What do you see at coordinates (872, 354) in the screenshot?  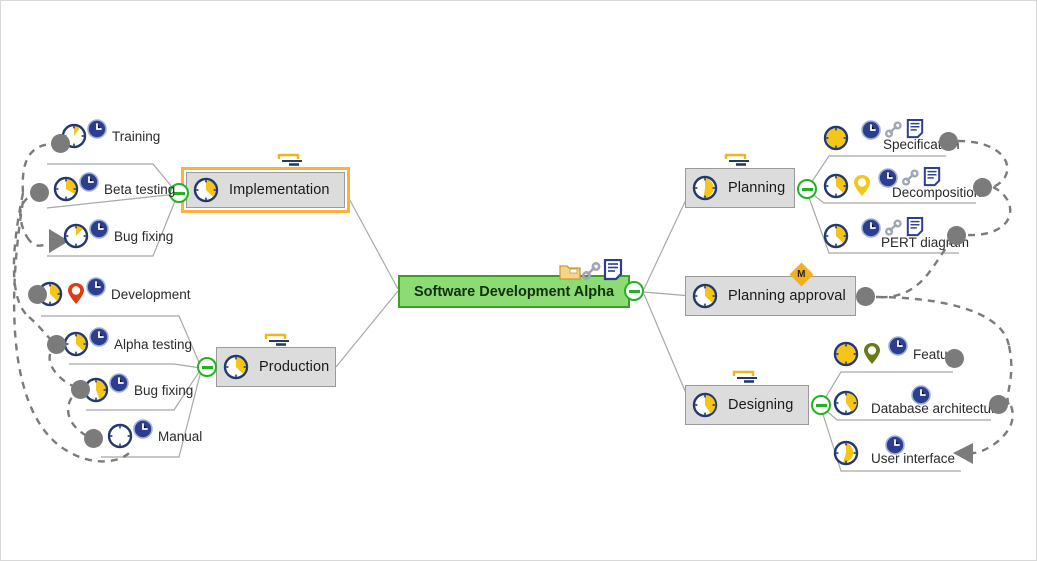 I see `pin-olive-icon` at bounding box center [872, 354].